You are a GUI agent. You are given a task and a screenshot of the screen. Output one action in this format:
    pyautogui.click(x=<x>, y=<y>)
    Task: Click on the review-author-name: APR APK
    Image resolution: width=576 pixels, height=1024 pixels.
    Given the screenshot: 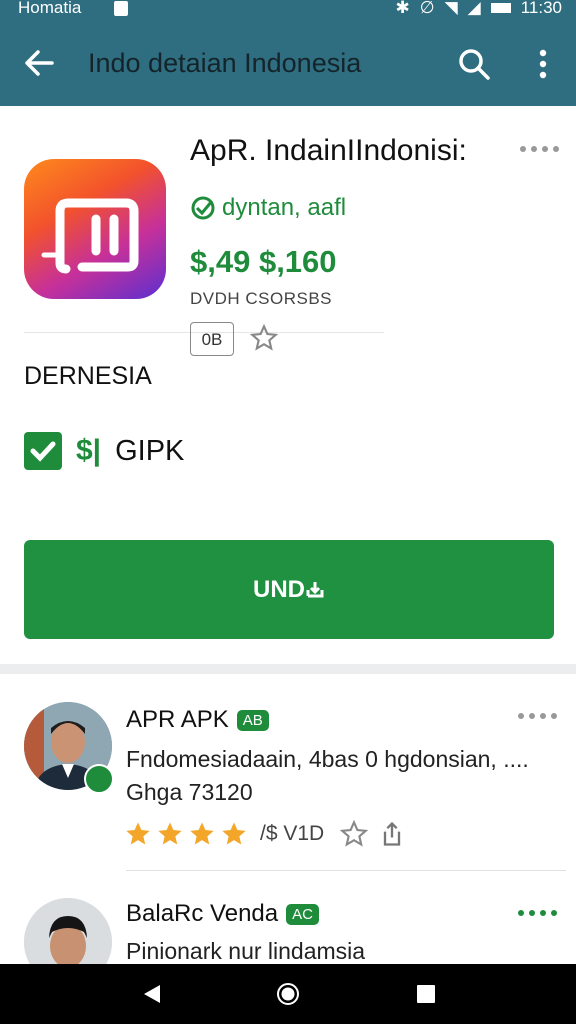 What is the action you would take?
    pyautogui.click(x=177, y=719)
    